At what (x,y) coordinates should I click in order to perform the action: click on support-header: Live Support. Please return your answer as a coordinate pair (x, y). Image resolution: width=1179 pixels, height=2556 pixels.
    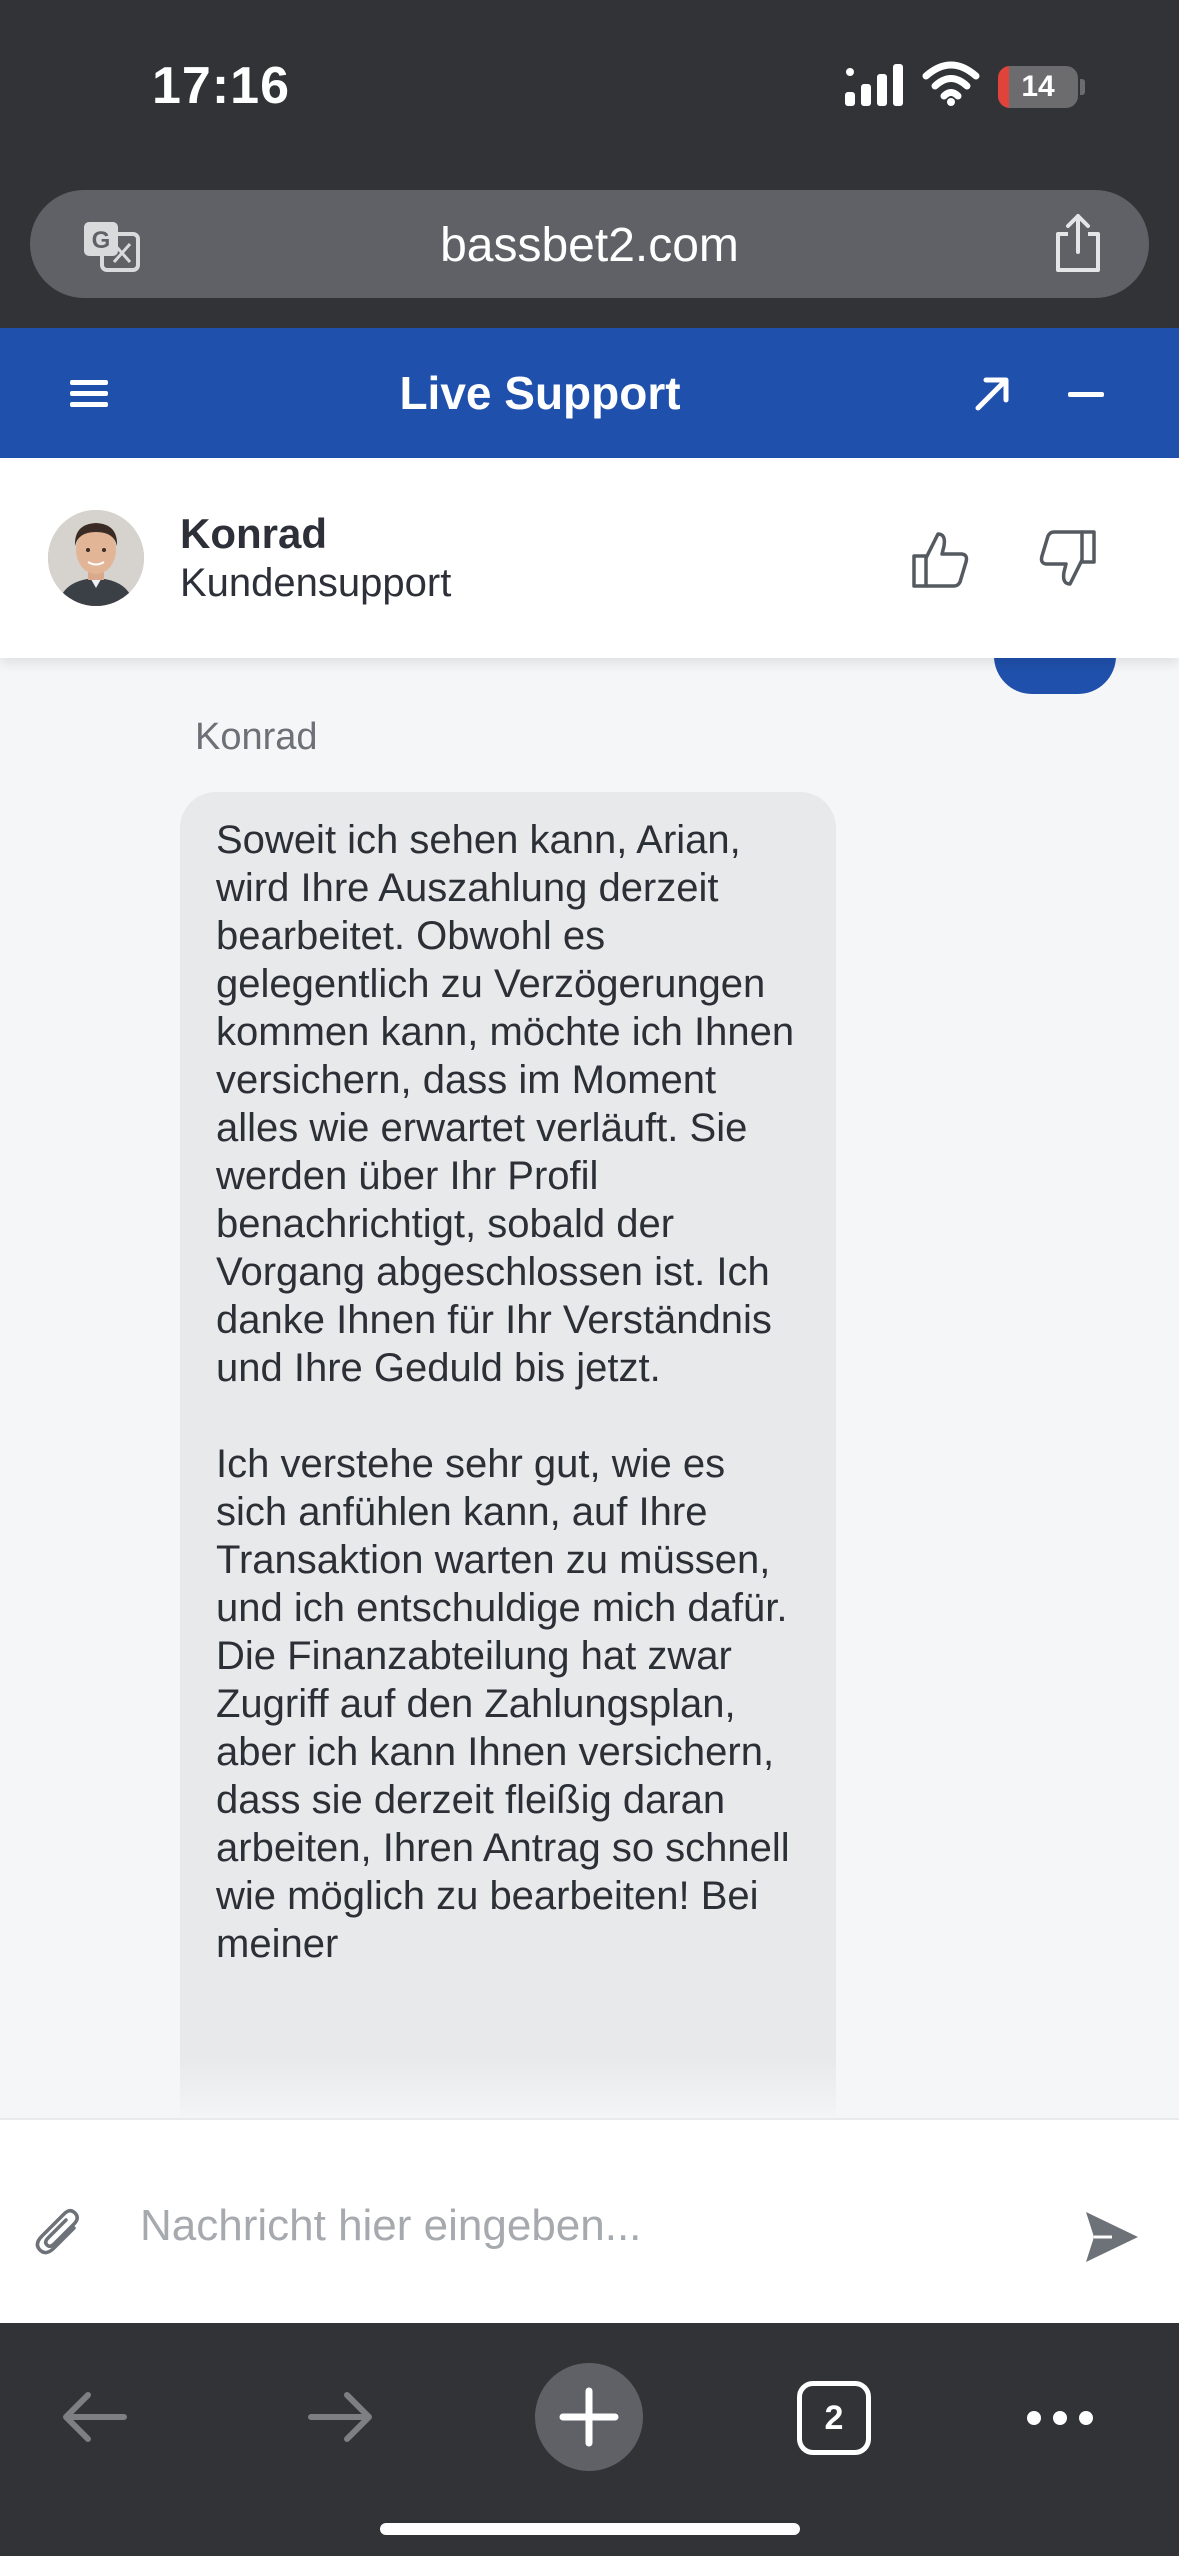
    Looking at the image, I should click on (589, 393).